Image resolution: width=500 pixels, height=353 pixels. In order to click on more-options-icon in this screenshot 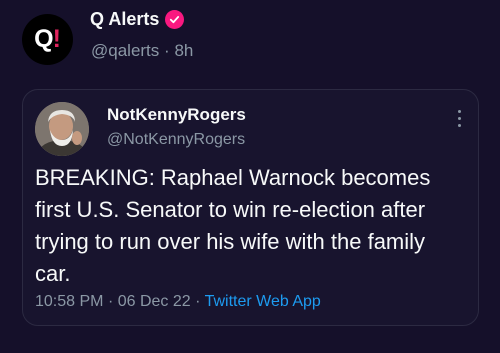, I will do `click(460, 119)`.